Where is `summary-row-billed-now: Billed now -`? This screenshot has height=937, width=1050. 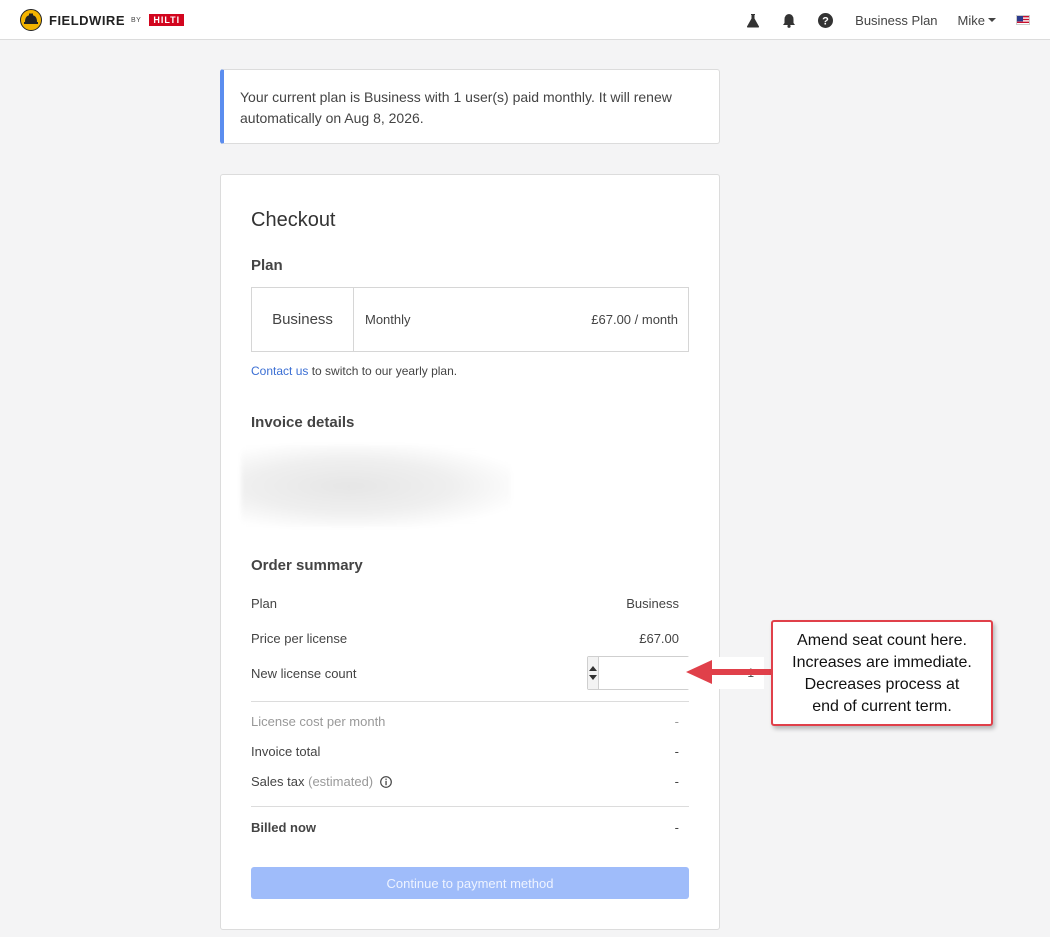
summary-row-billed-now: Billed now - is located at coordinates (465, 827).